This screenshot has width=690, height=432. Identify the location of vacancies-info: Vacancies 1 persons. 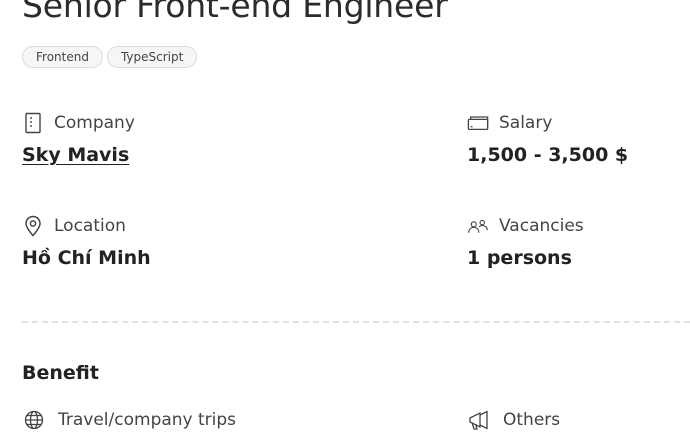
(525, 242).